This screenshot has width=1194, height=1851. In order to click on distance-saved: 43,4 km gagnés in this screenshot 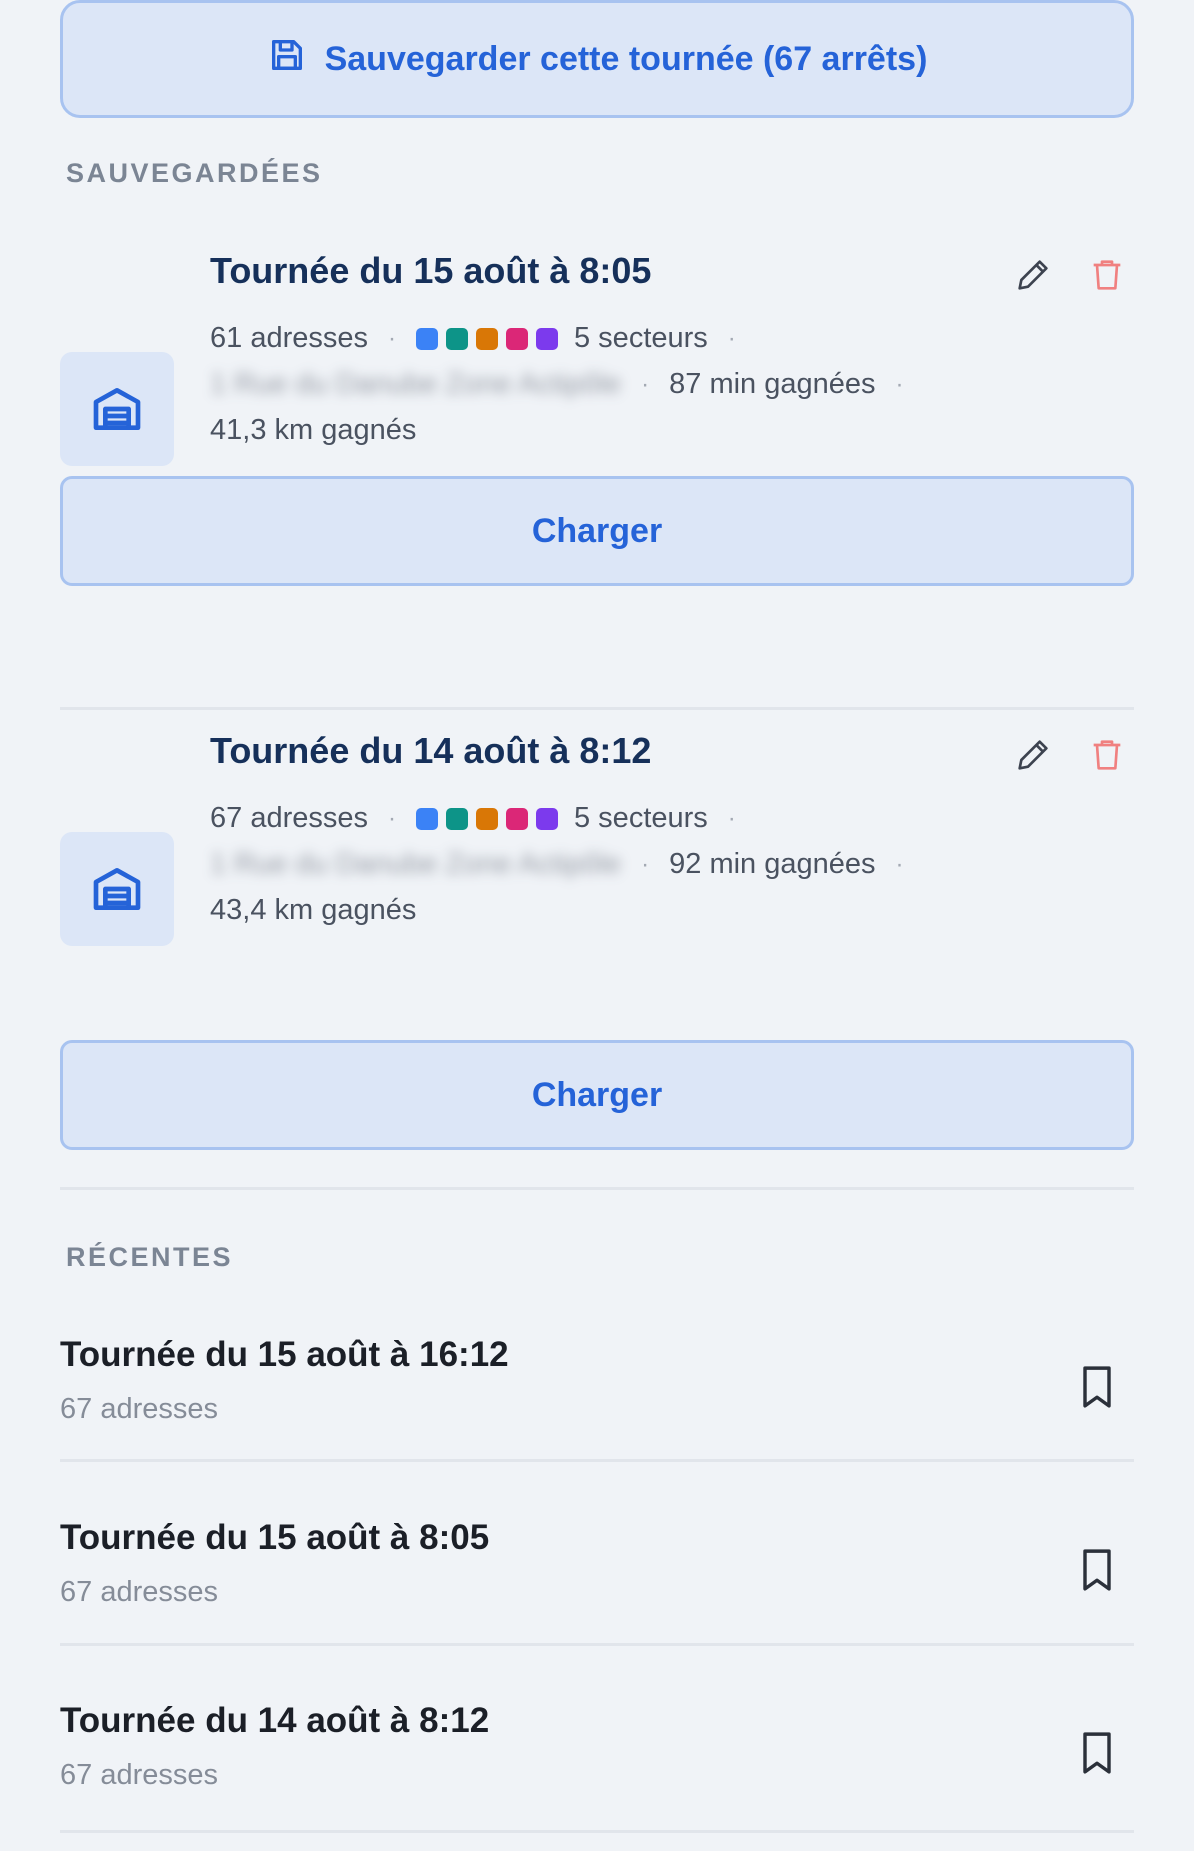, I will do `click(313, 910)`.